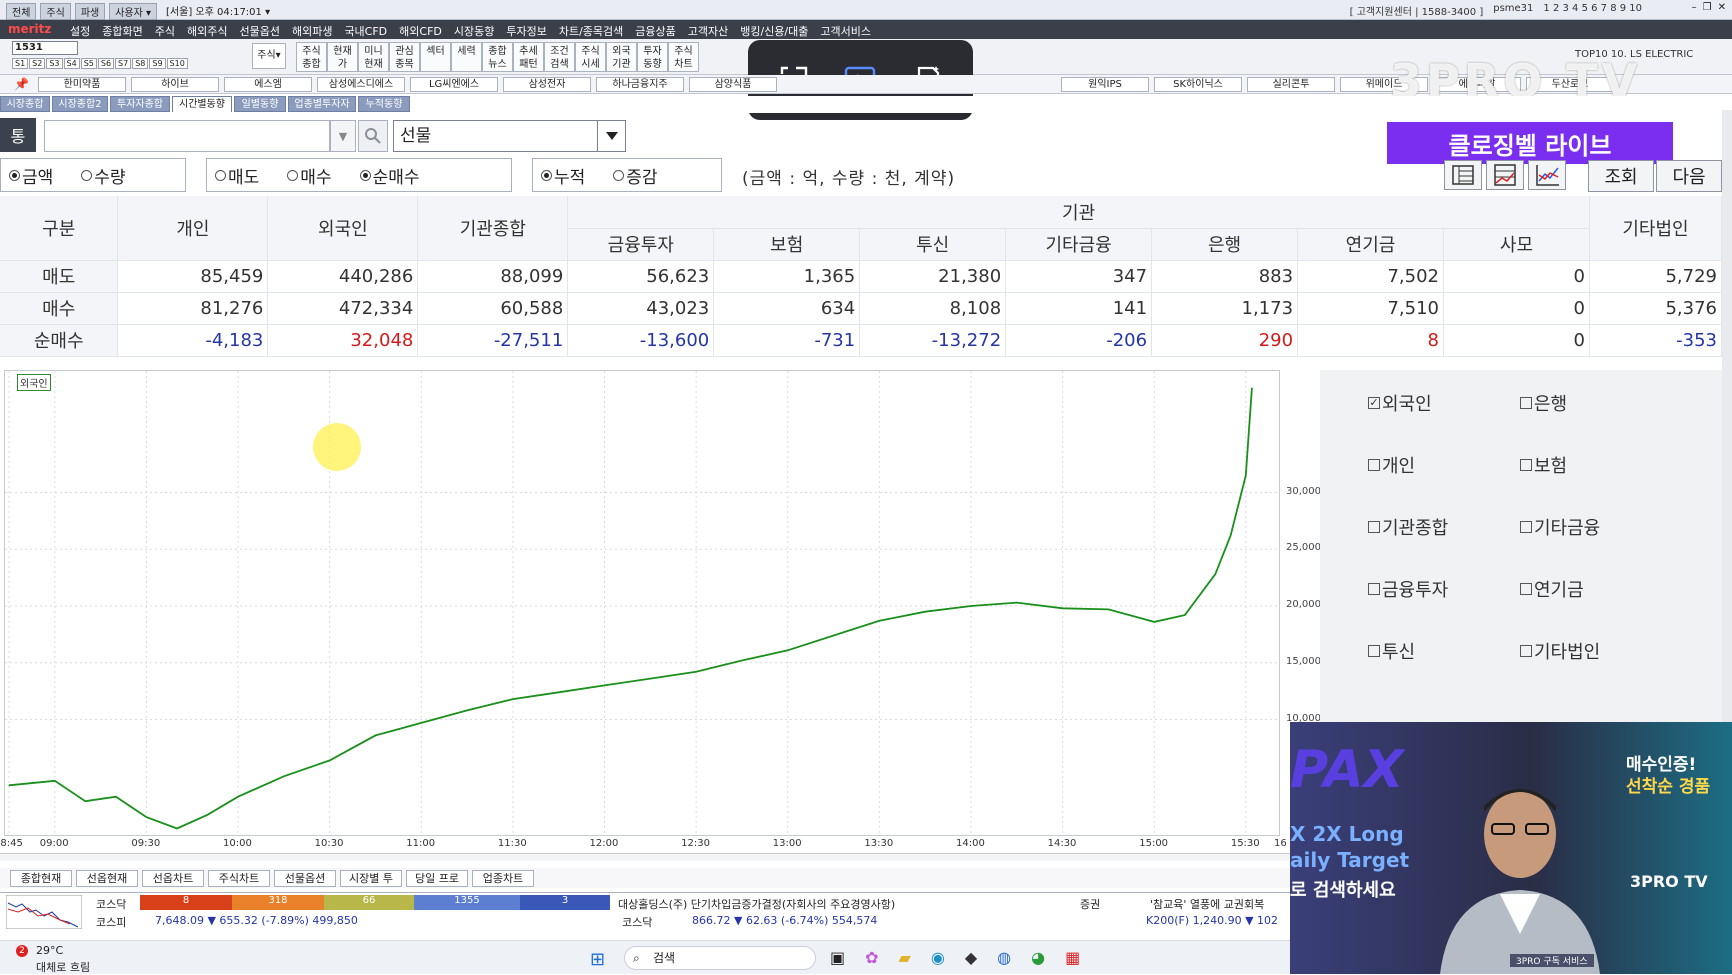 The height and width of the screenshot is (975, 1732). I want to click on radio-option: 매도, so click(237, 175).